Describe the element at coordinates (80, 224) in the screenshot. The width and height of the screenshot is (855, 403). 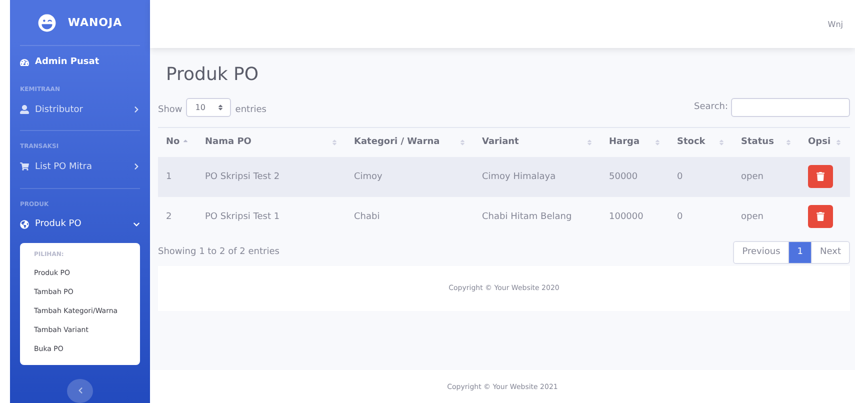
I see `nav-item: Produk PO` at that location.